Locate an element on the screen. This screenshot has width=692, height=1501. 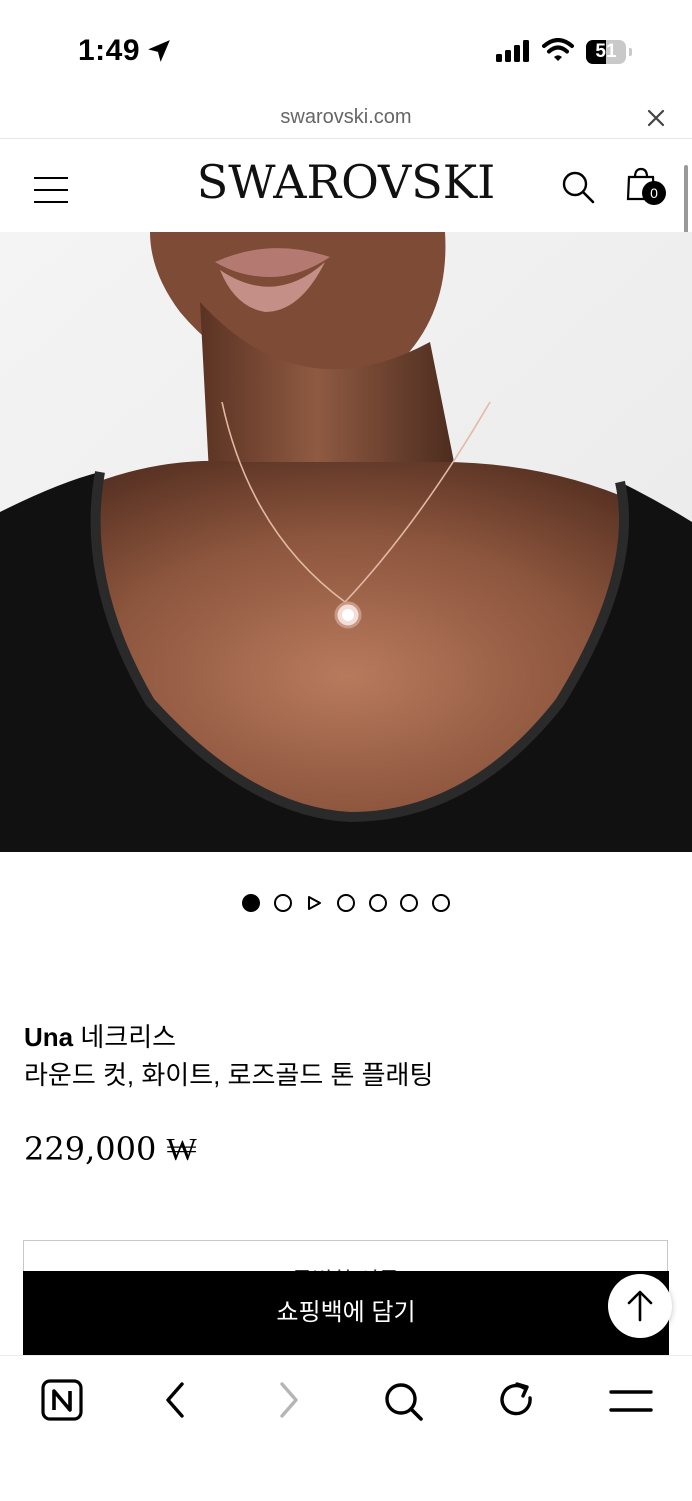
back-icon is located at coordinates (175, 1401).